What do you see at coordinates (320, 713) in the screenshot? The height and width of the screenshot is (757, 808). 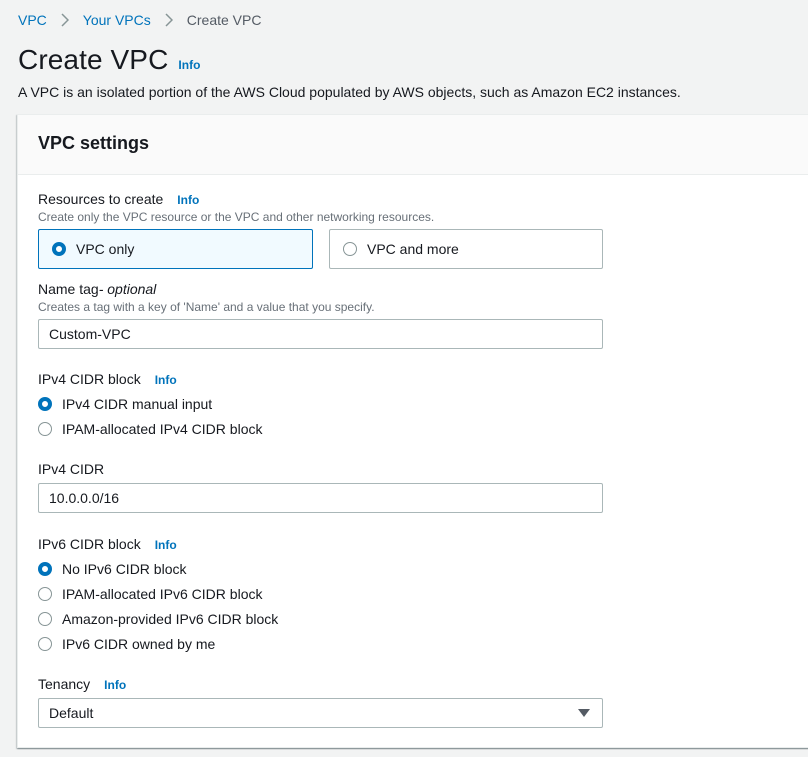 I see `tenancy-select: Default` at bounding box center [320, 713].